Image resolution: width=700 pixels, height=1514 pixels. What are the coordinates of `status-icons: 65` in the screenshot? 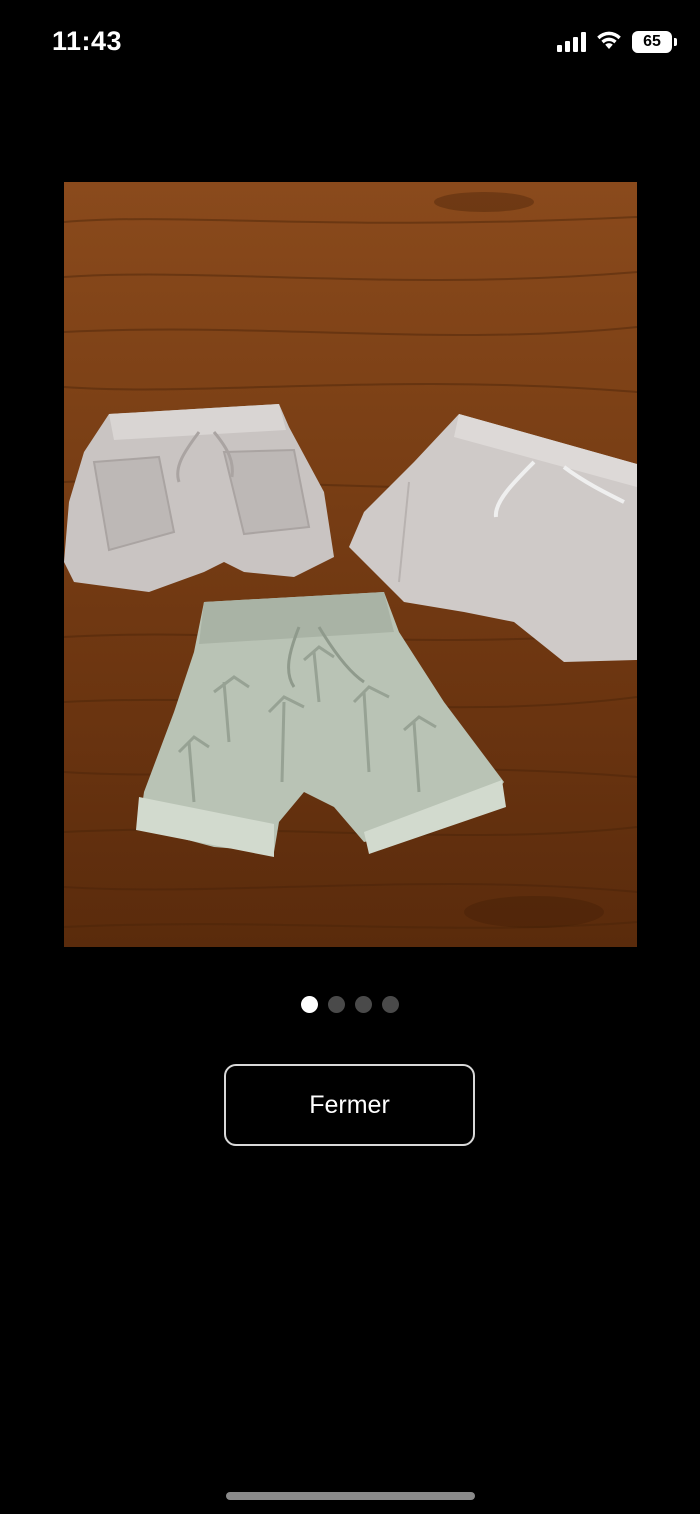 It's located at (617, 42).